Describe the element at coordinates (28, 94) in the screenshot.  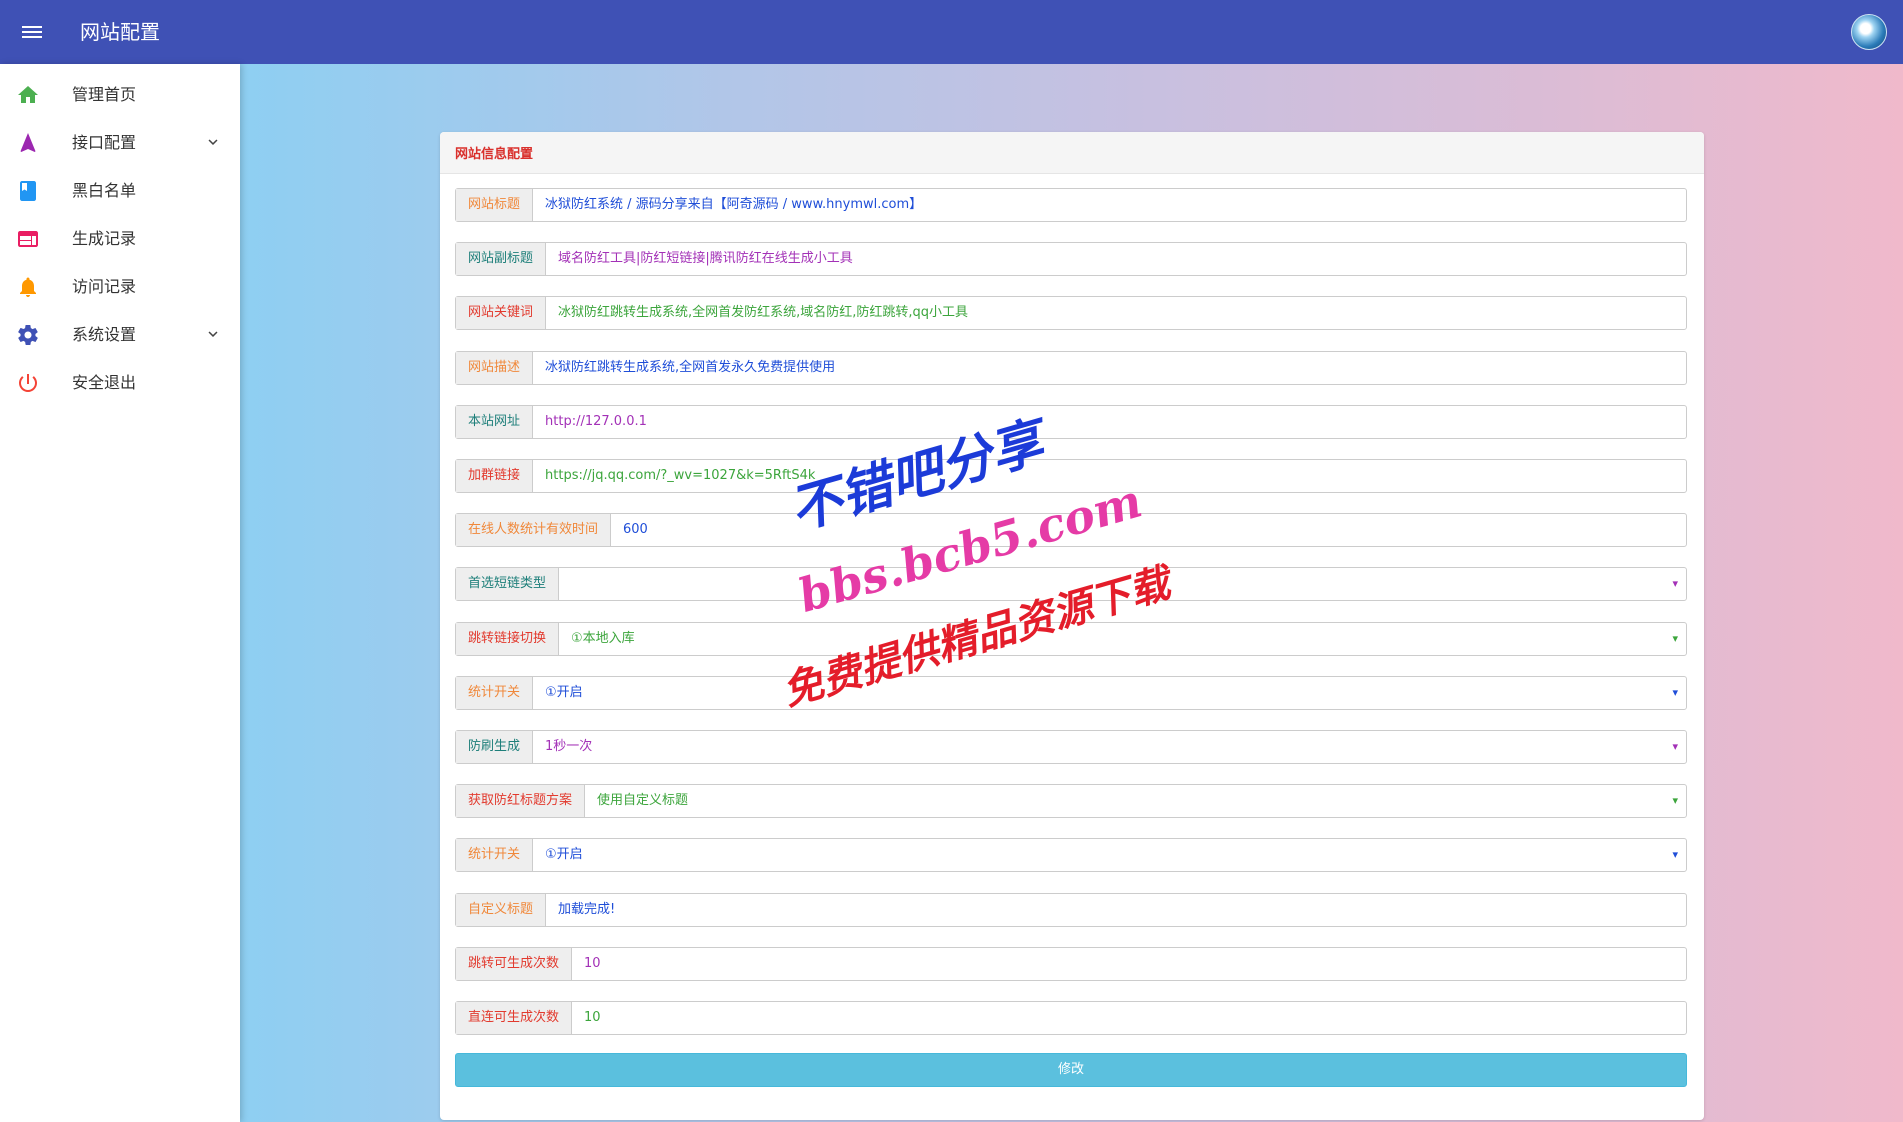
I see `home-icon` at that location.